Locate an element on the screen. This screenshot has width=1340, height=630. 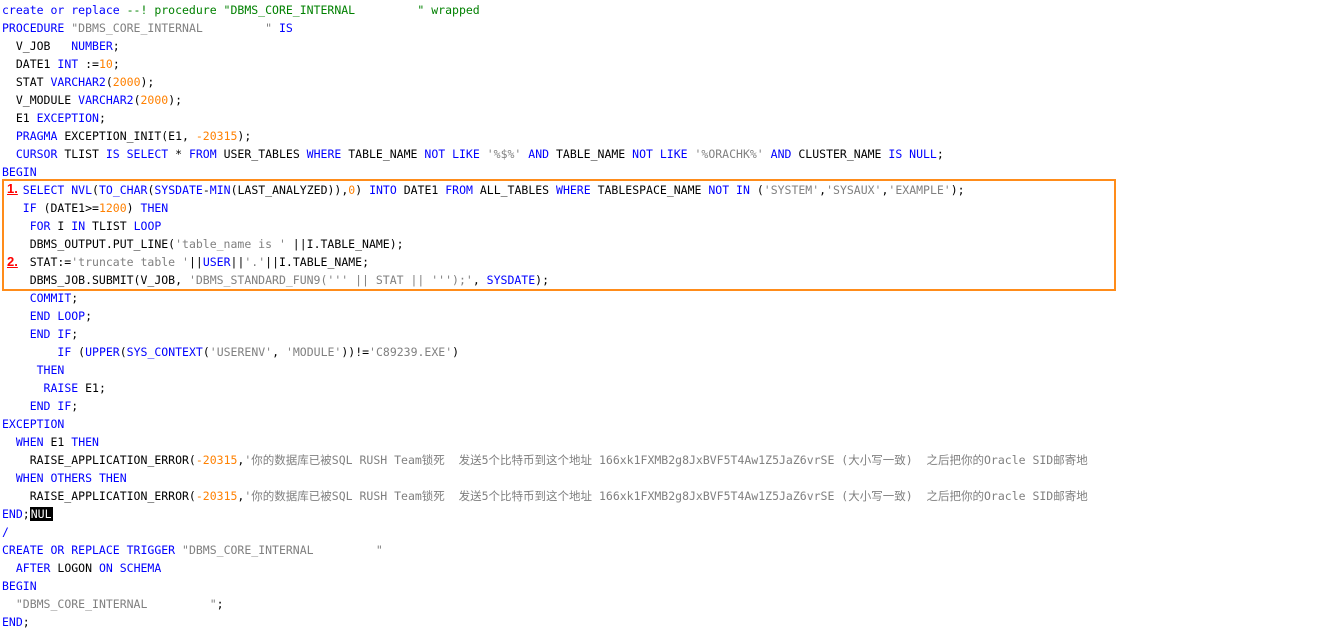
code-token-pl: LOGON is located at coordinates (74, 568).